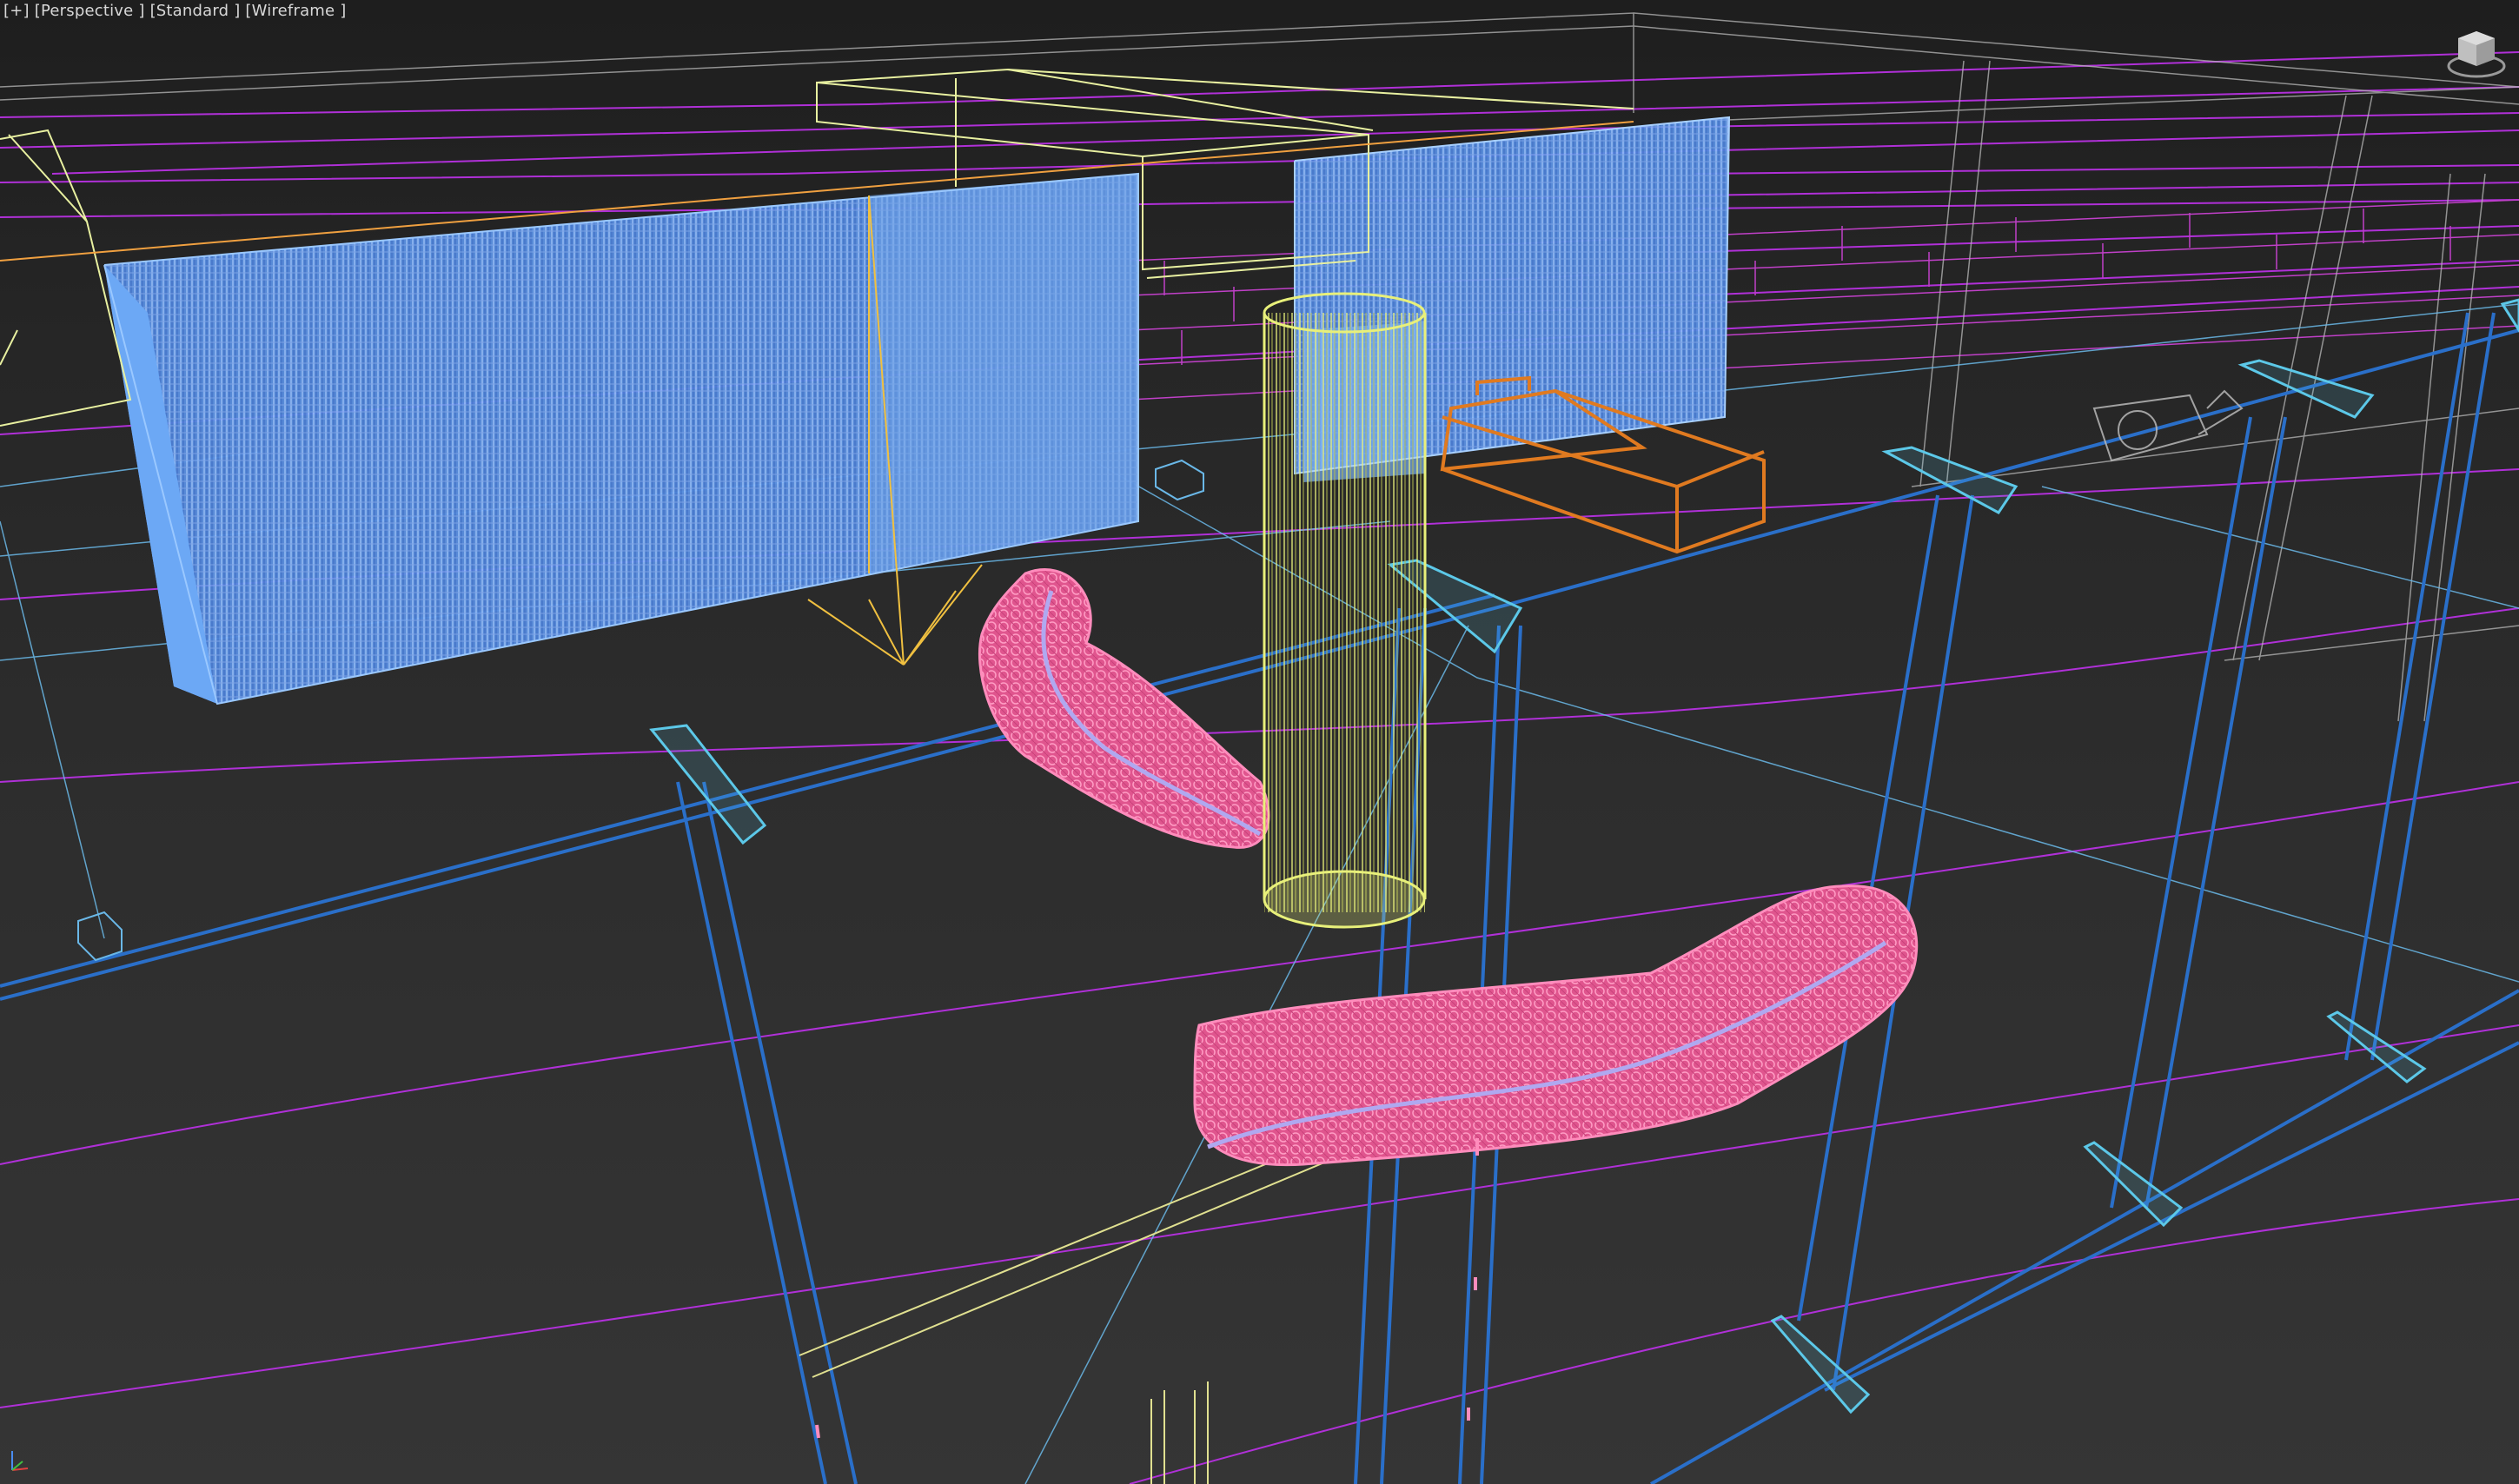  Describe the element at coordinates (16, 11) in the screenshot. I see `viewport-menu-button: [+]` at that location.